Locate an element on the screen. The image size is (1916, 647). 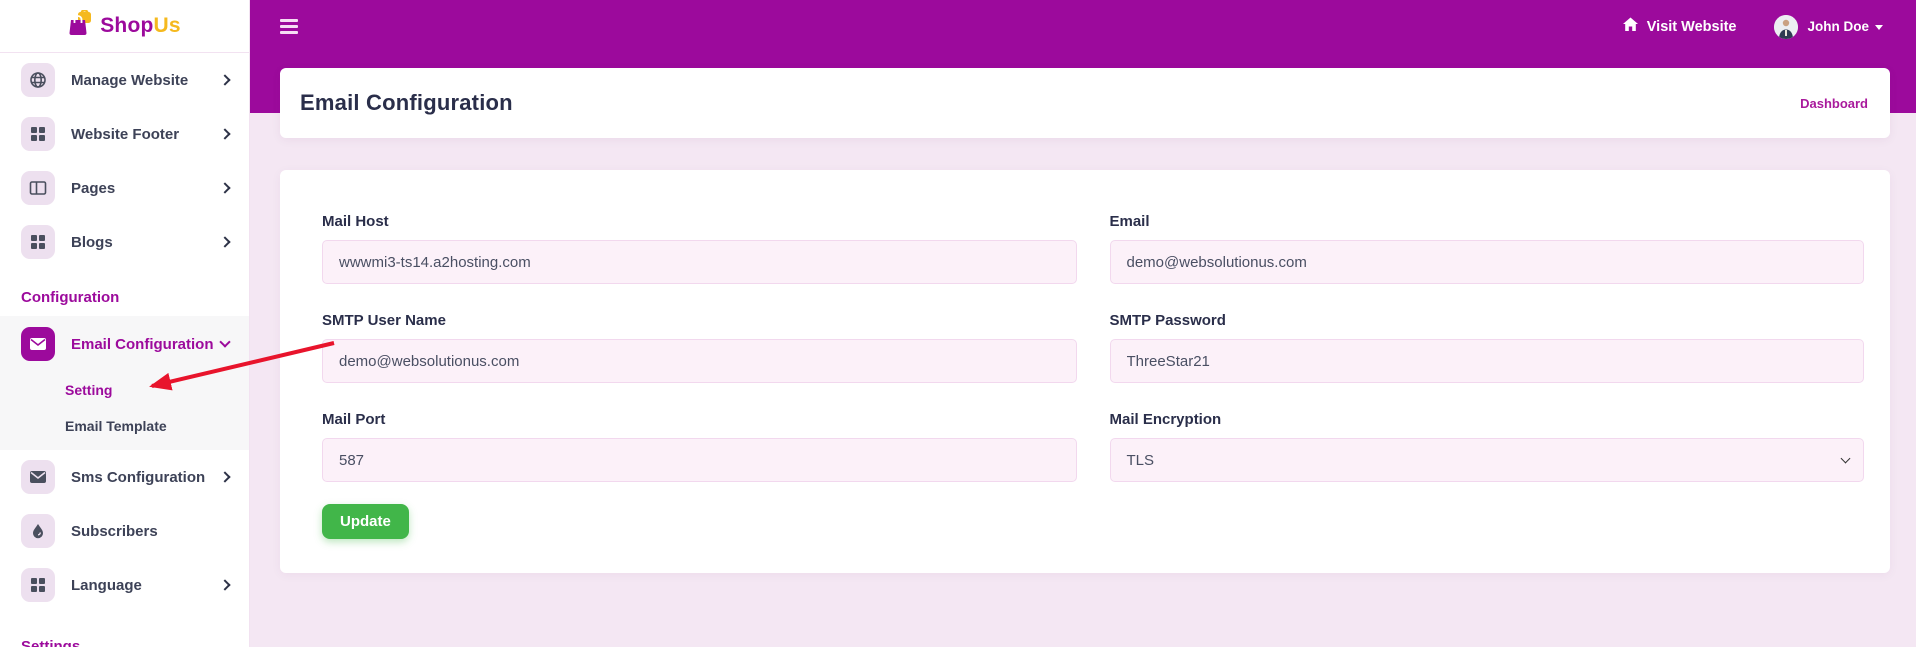
sidebar-item-label: Subscribers is located at coordinates (114, 531).